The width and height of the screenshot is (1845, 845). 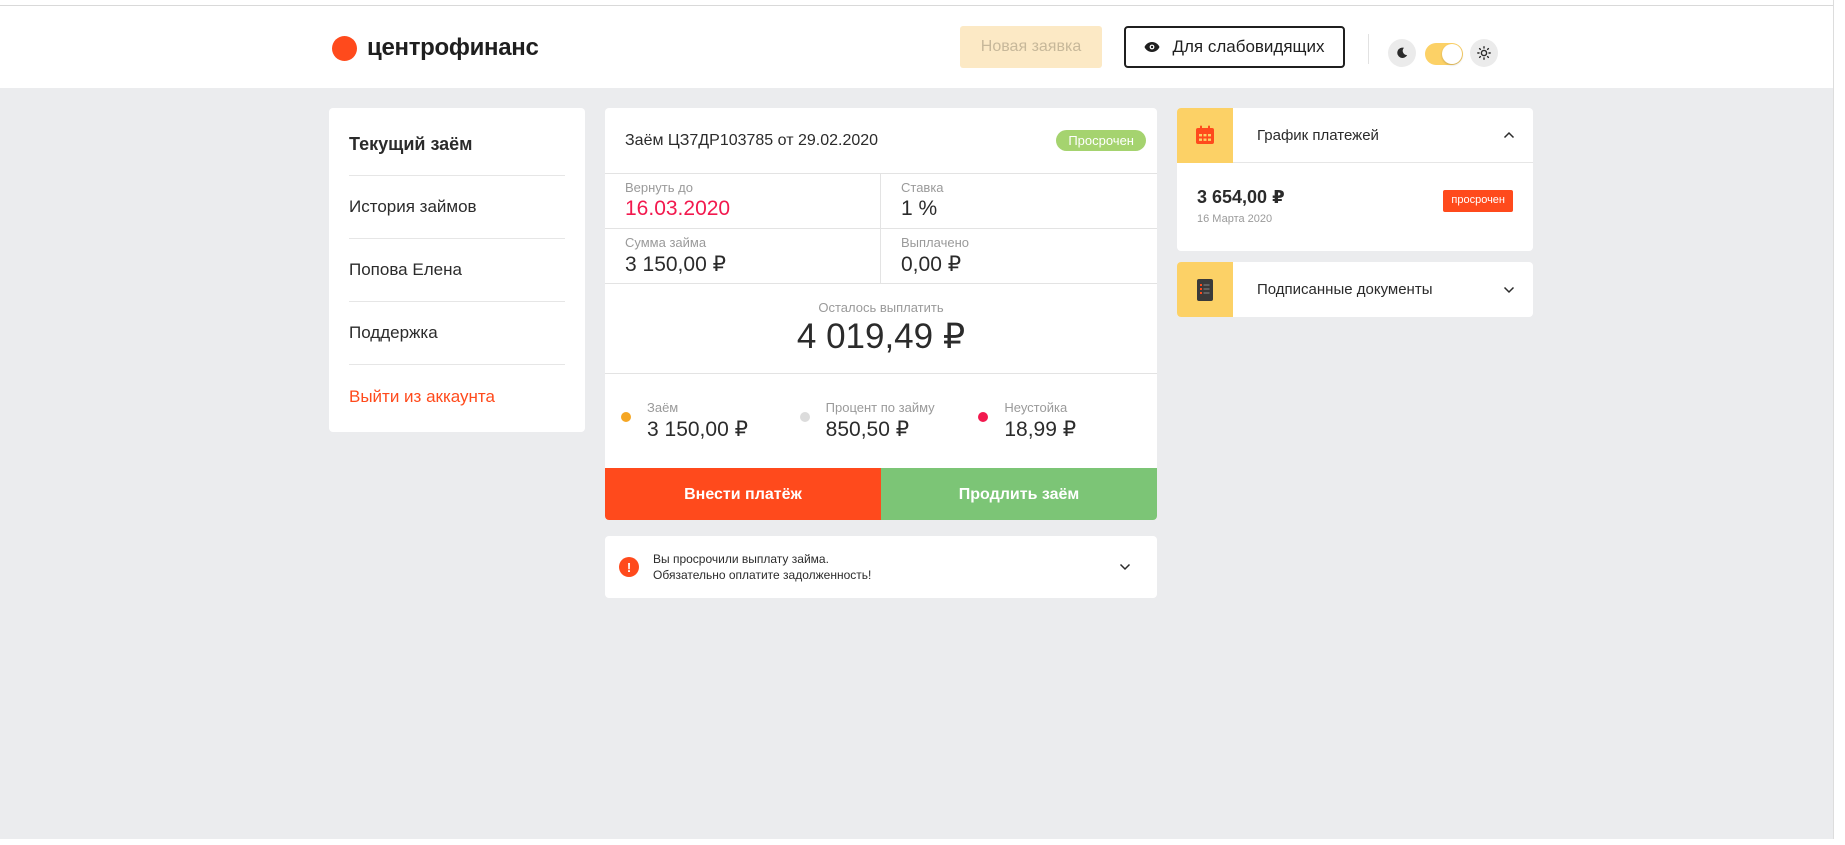 What do you see at coordinates (881, 141) in the screenshot?
I see `loan-header: Заём ЦЗ7ДР103785 от 29.02.2020 Просрочен` at bounding box center [881, 141].